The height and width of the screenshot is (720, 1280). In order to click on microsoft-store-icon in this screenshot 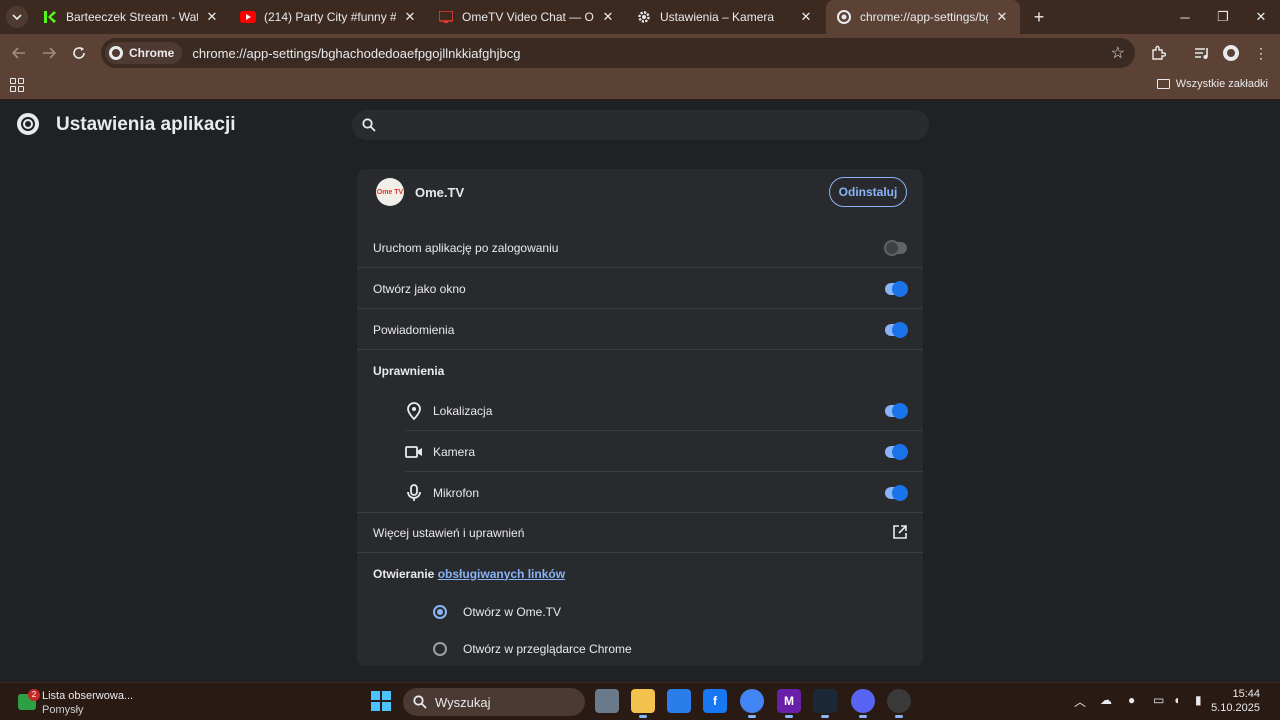, I will do `click(679, 701)`.